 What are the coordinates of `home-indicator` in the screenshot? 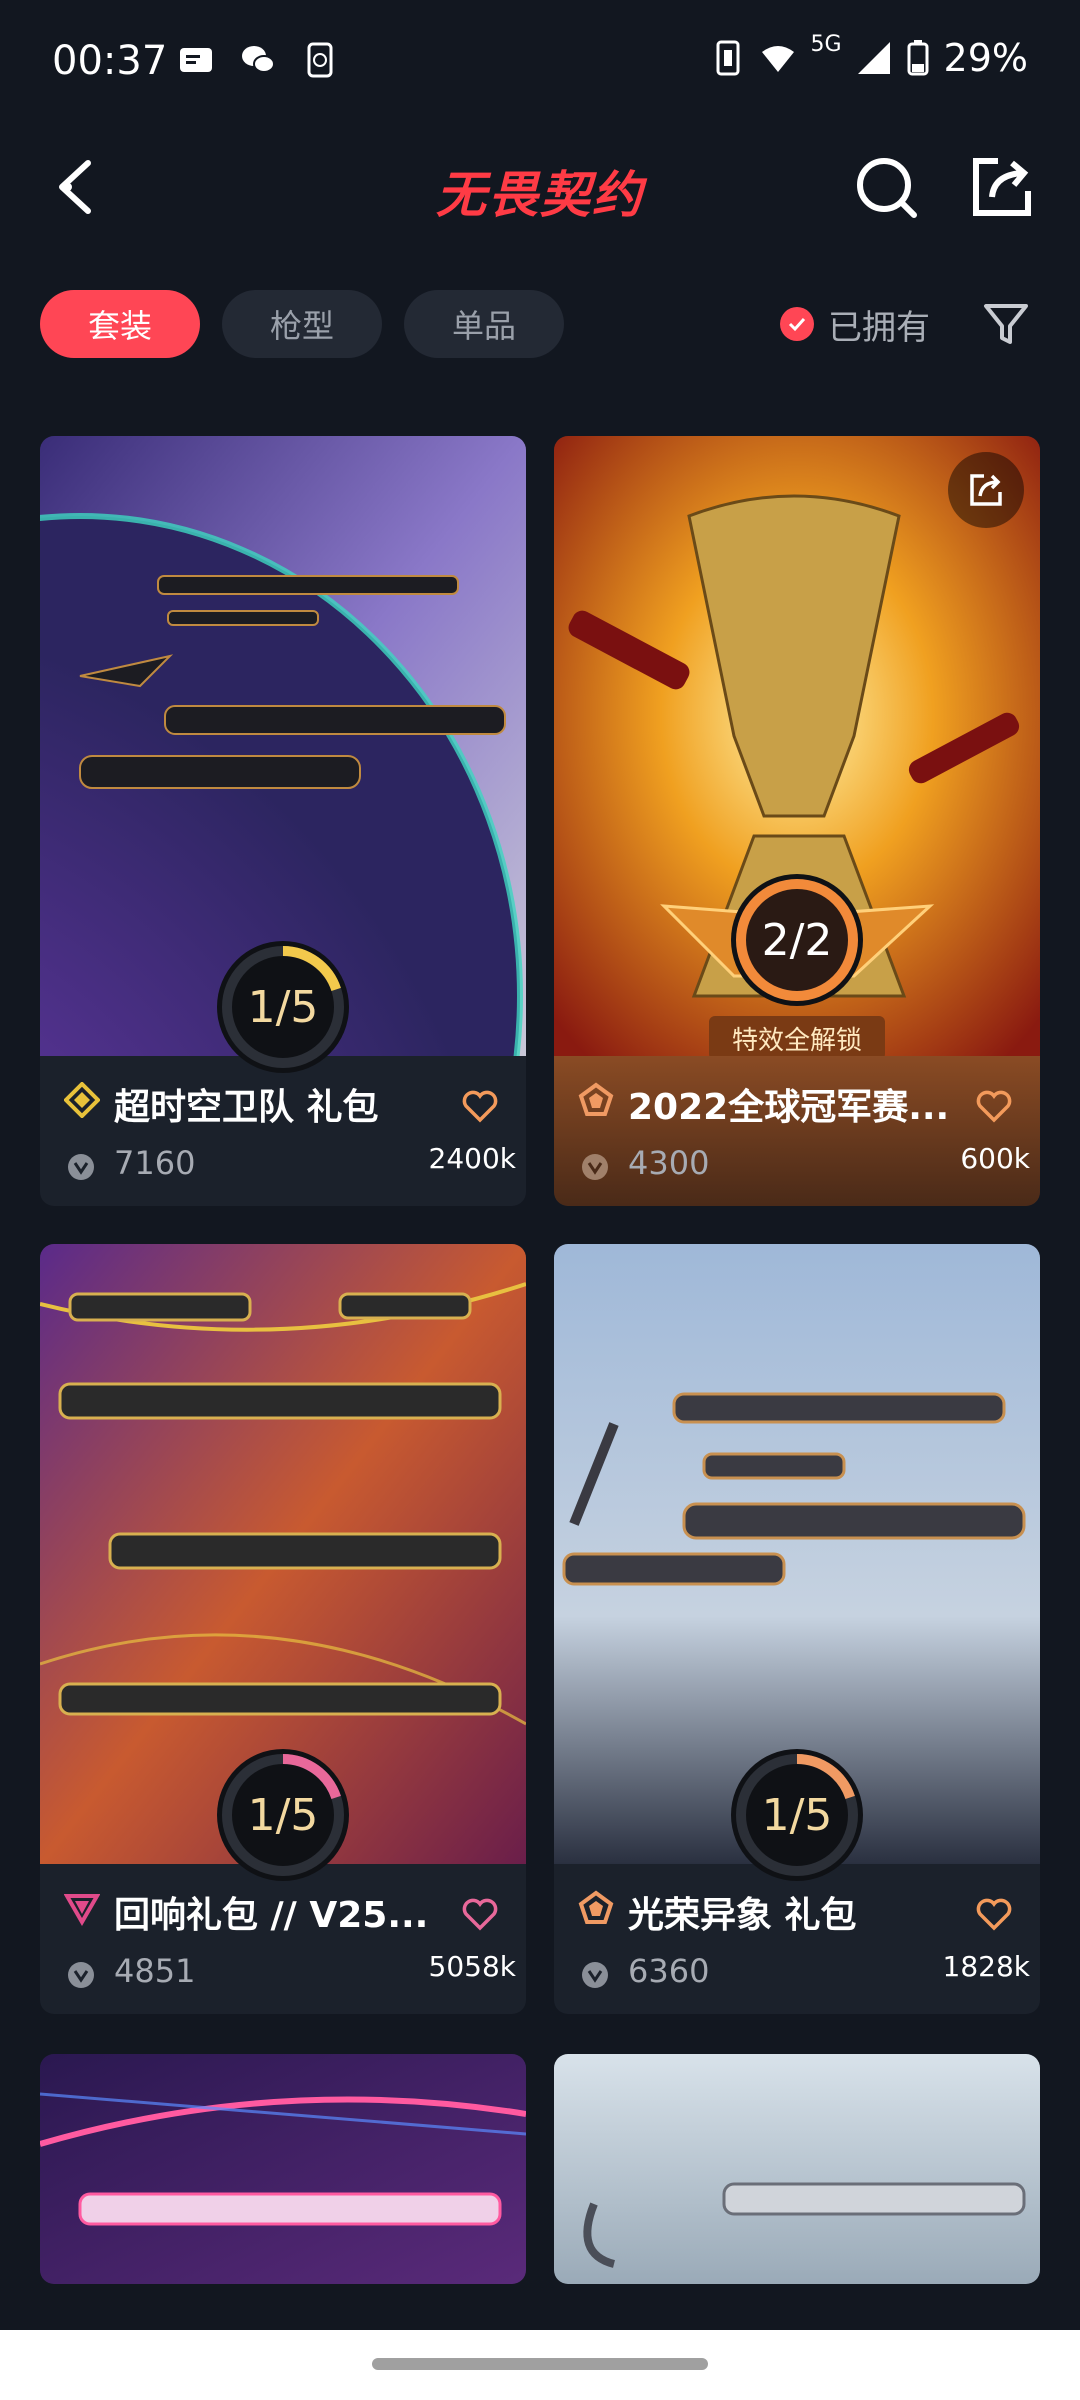 It's located at (540, 2364).